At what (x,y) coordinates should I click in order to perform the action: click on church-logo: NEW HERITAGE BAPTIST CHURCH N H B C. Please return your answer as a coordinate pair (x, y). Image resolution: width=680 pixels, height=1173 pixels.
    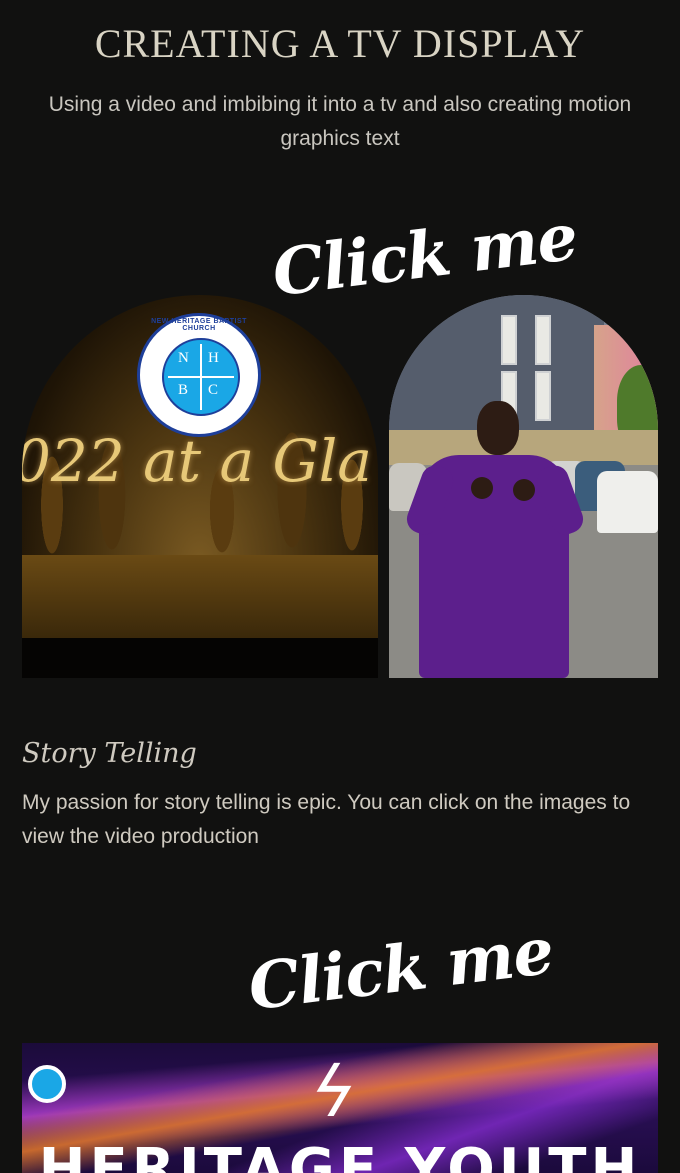
    Looking at the image, I should click on (199, 375).